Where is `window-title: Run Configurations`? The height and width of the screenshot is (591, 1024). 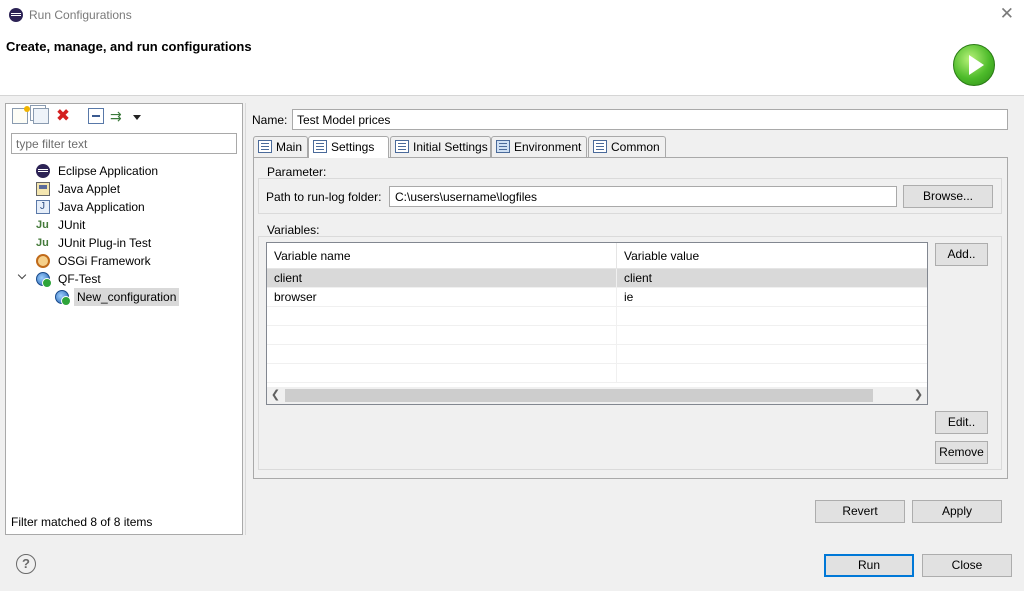 window-title: Run Configurations is located at coordinates (80, 15).